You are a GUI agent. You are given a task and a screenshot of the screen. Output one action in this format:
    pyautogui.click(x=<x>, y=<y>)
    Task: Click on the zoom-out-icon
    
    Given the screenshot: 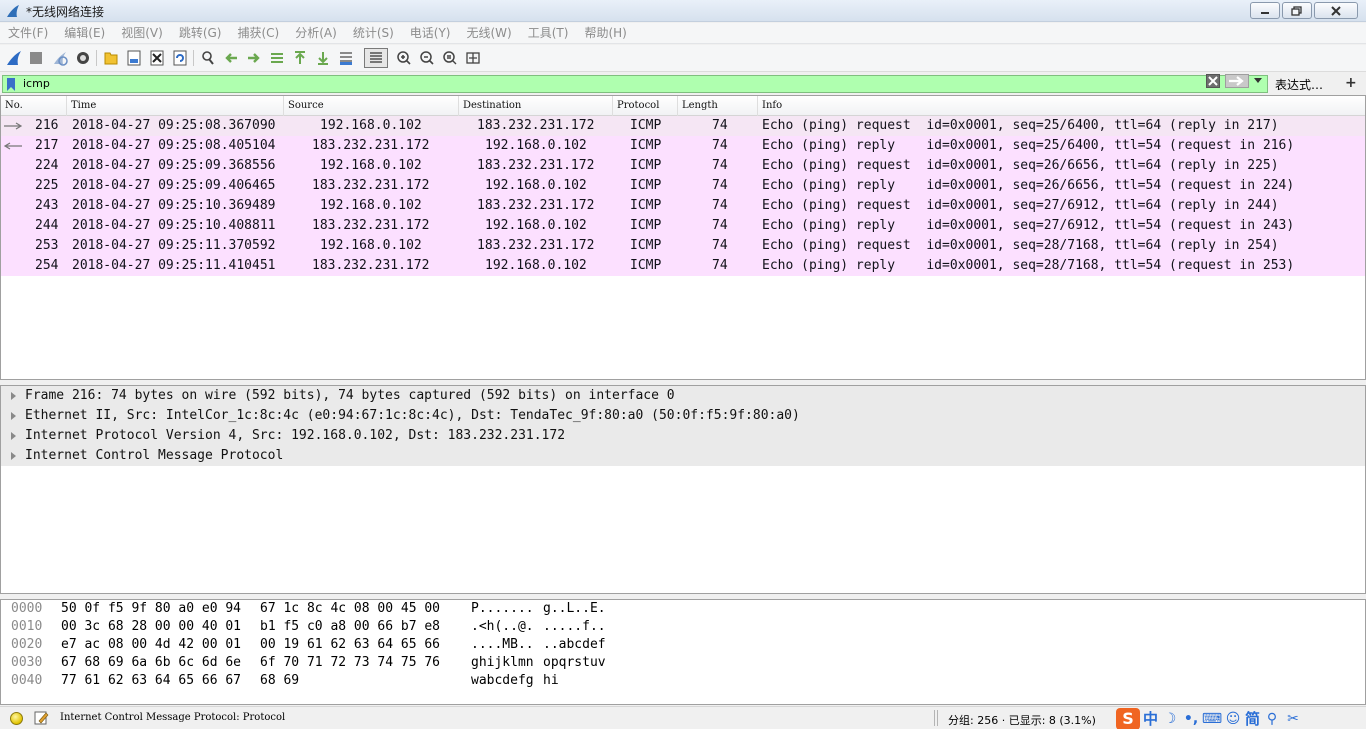 What is the action you would take?
    pyautogui.click(x=427, y=58)
    